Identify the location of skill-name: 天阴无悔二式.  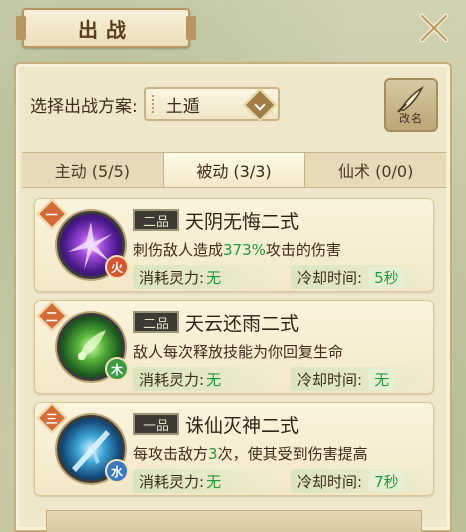
(242, 222).